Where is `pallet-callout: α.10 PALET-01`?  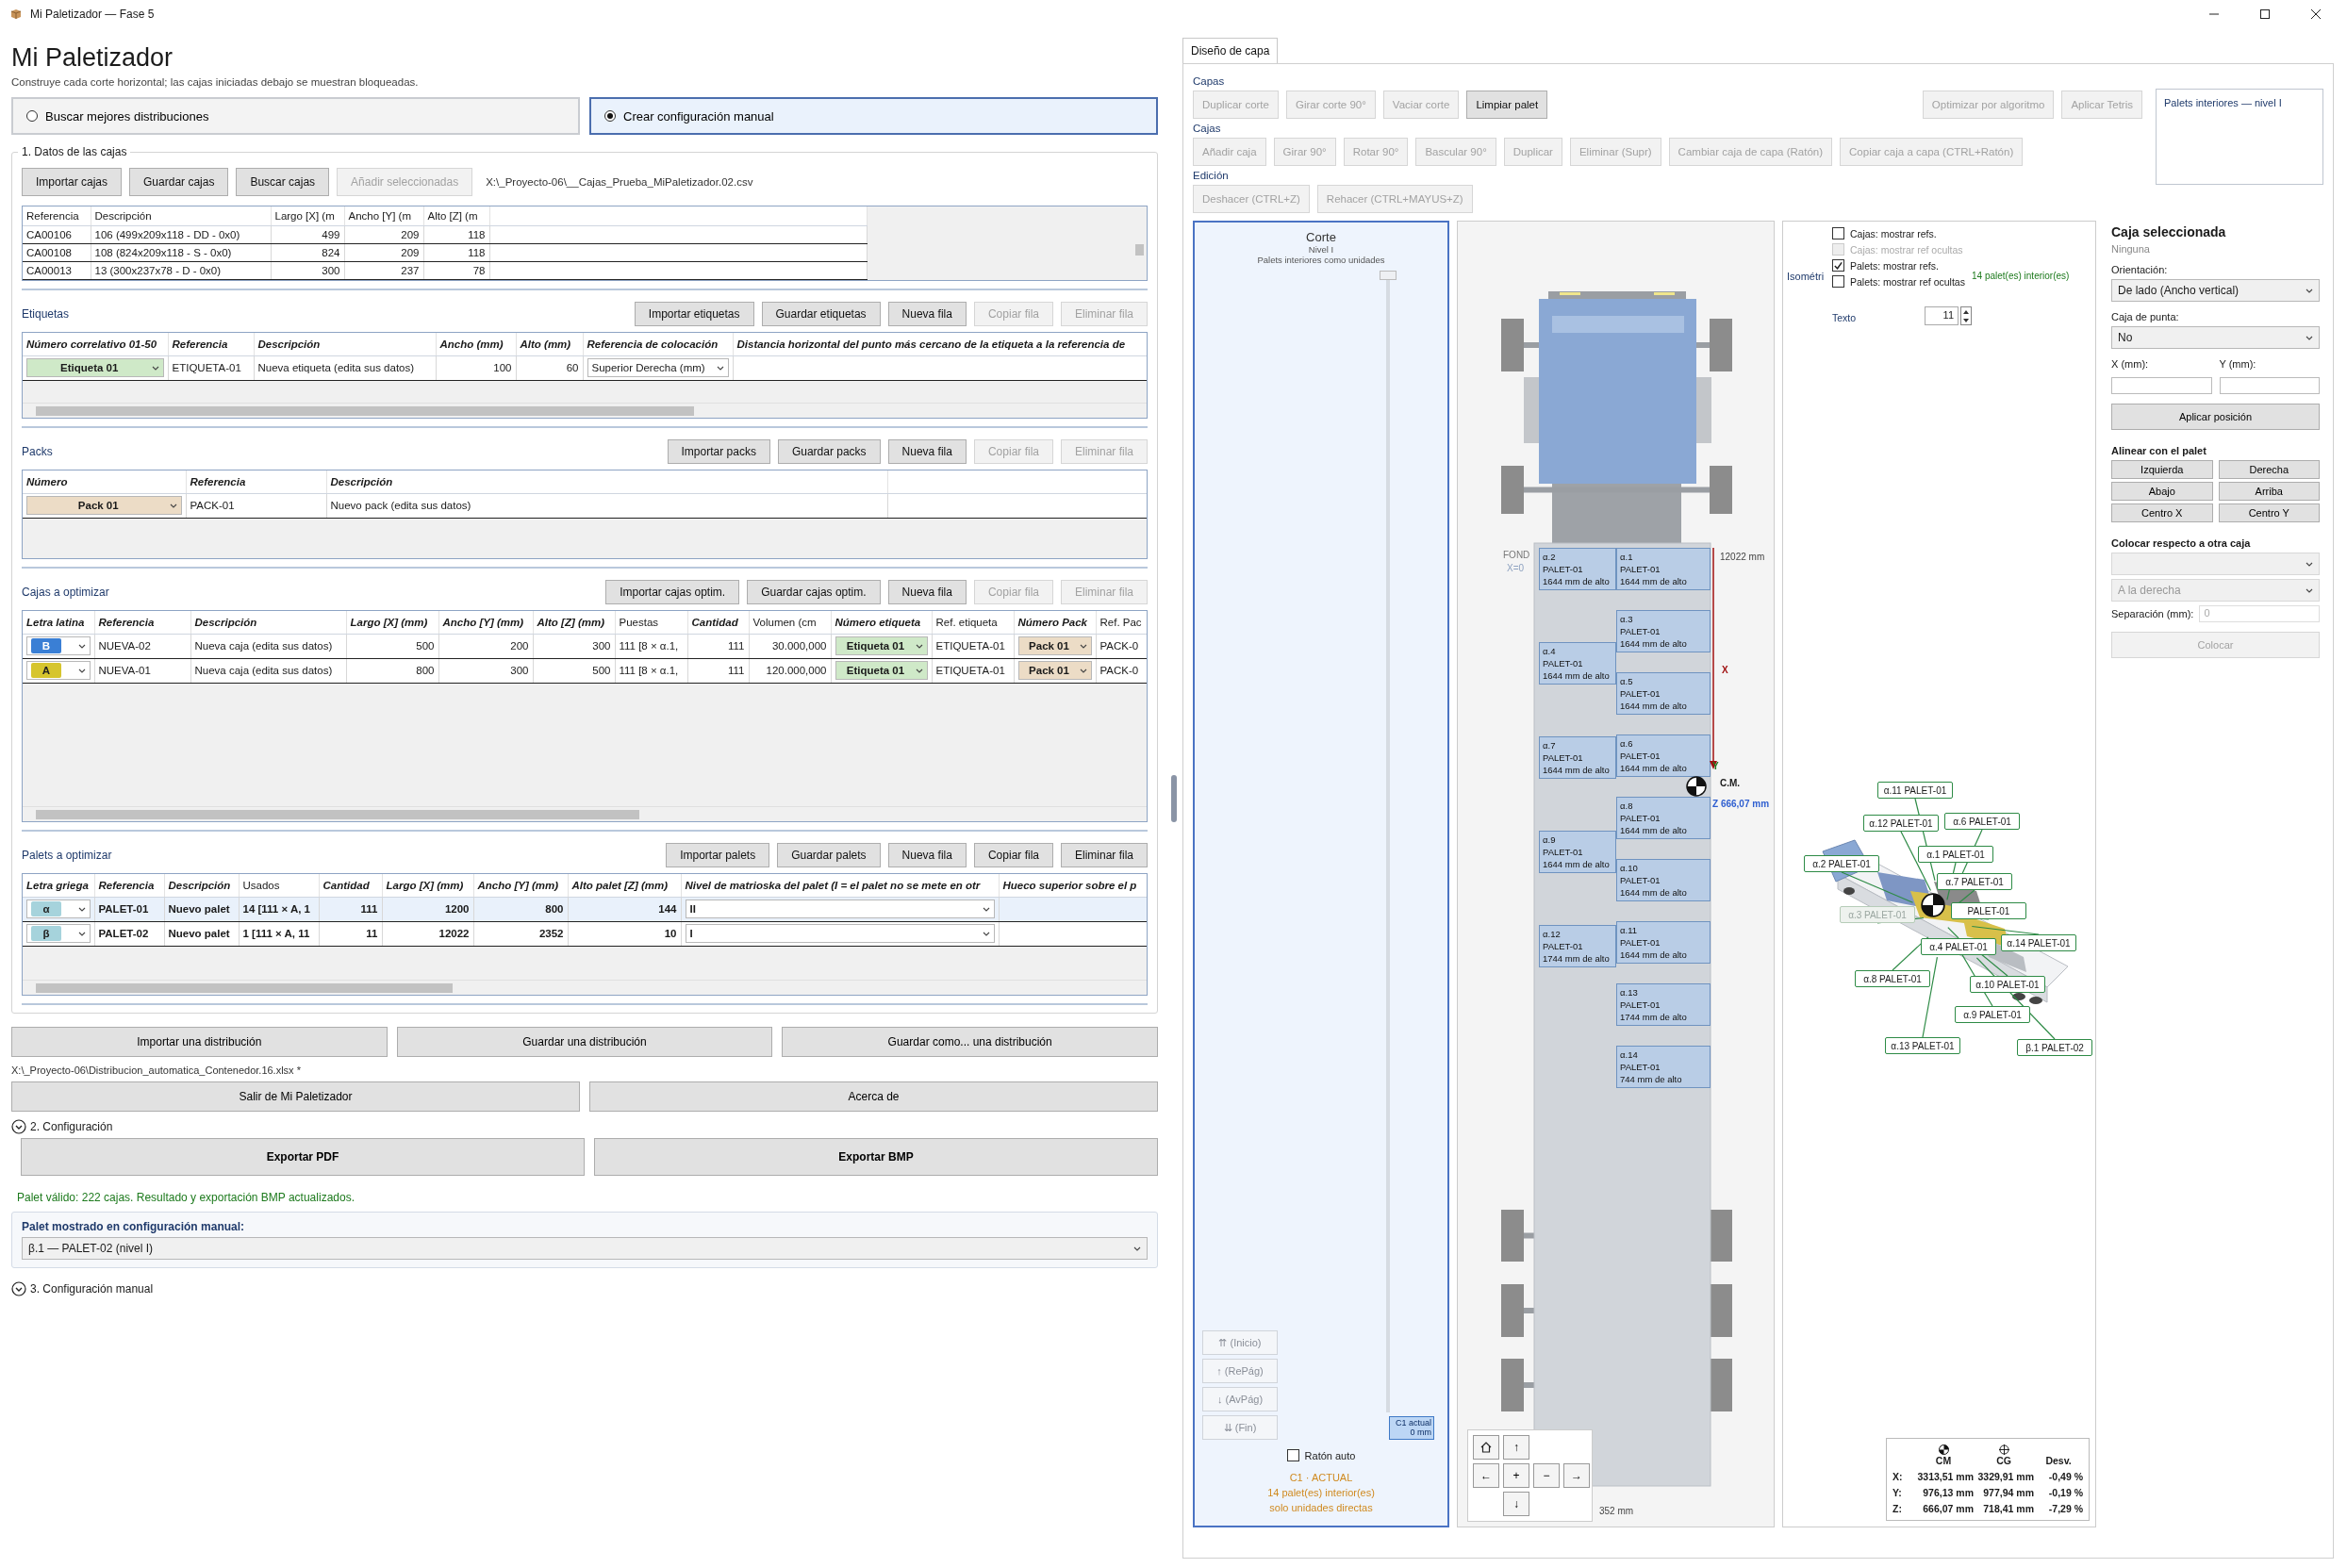
pallet-callout: α.10 PALET-01 is located at coordinates (2007, 984).